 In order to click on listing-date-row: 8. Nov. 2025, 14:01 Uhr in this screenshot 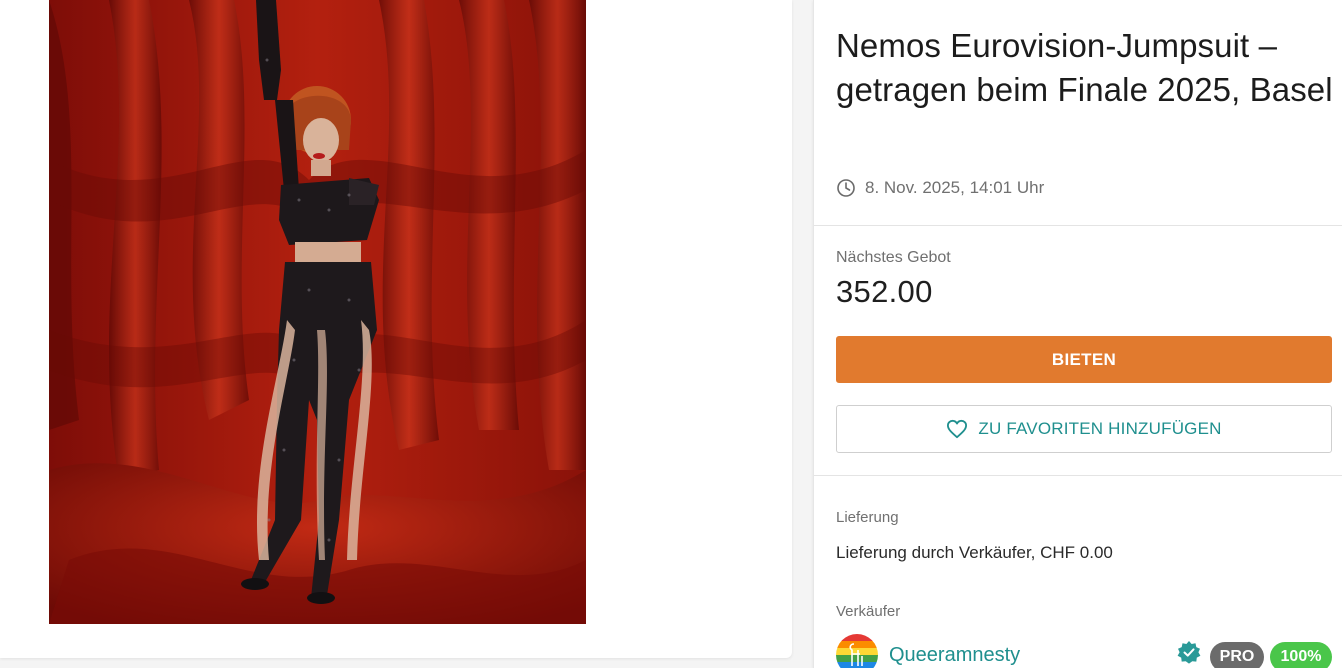, I will do `click(940, 188)`.